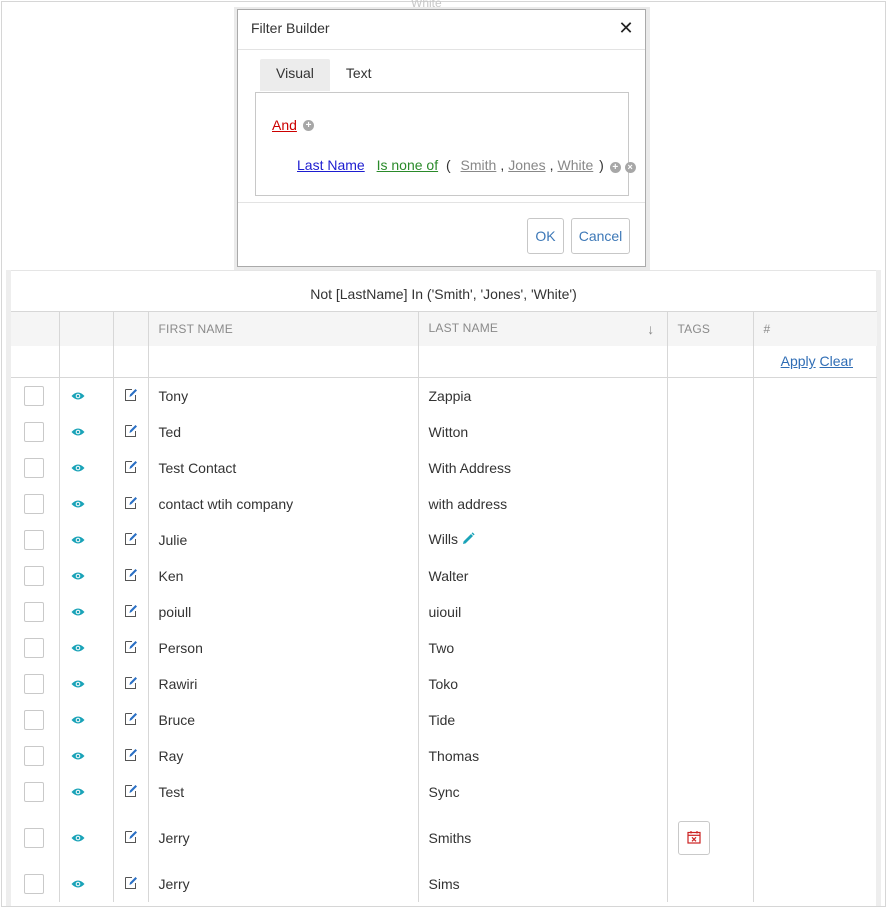 This screenshot has height=908, width=887. Describe the element at coordinates (543, 791) in the screenshot. I see `last-name-cell: Sync` at that location.